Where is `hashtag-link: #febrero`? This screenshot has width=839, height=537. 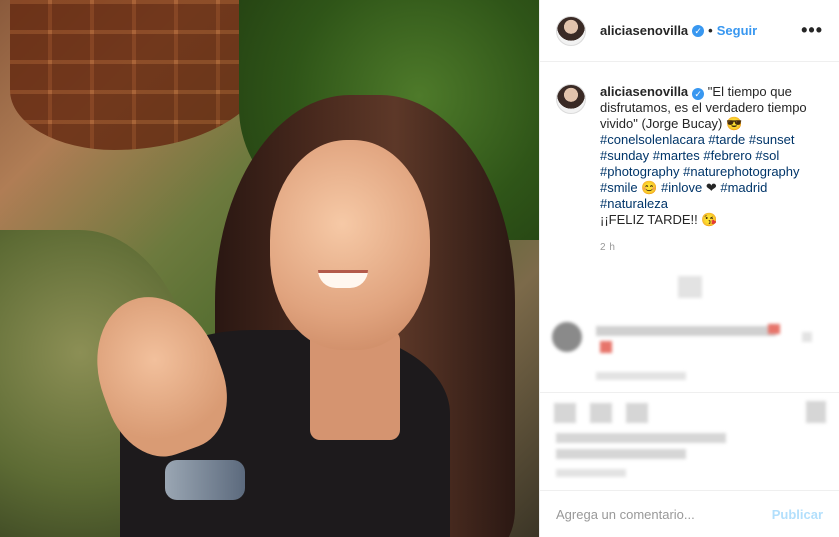
hashtag-link: #febrero is located at coordinates (727, 155).